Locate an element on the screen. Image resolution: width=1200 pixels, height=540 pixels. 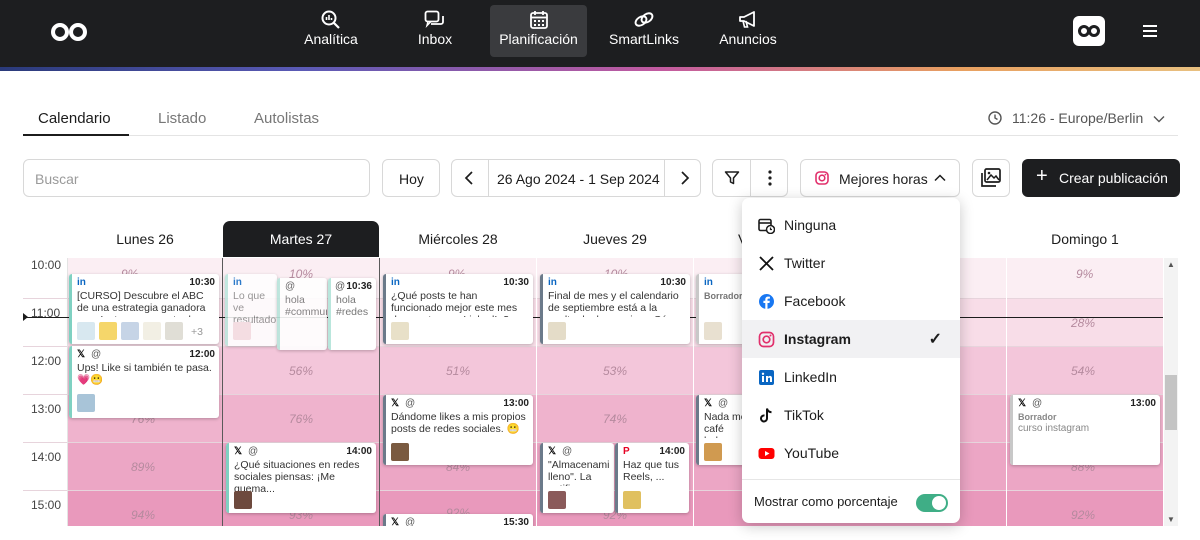
analytics-icon is located at coordinates (330, 19).